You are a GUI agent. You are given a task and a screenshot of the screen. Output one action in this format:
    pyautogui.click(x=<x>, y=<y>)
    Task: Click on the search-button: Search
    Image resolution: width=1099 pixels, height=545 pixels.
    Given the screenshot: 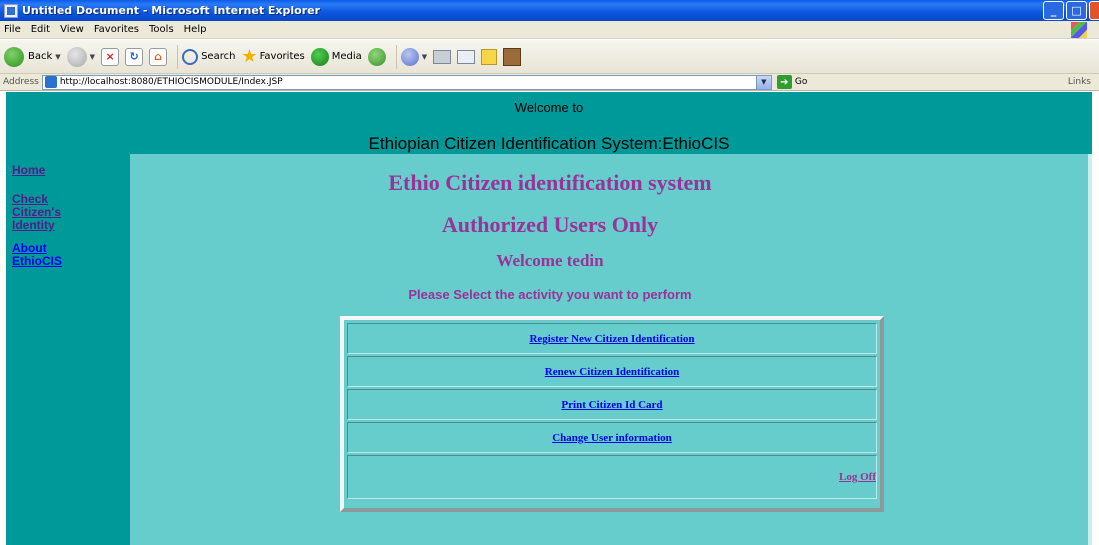 What is the action you would take?
    pyautogui.click(x=209, y=56)
    